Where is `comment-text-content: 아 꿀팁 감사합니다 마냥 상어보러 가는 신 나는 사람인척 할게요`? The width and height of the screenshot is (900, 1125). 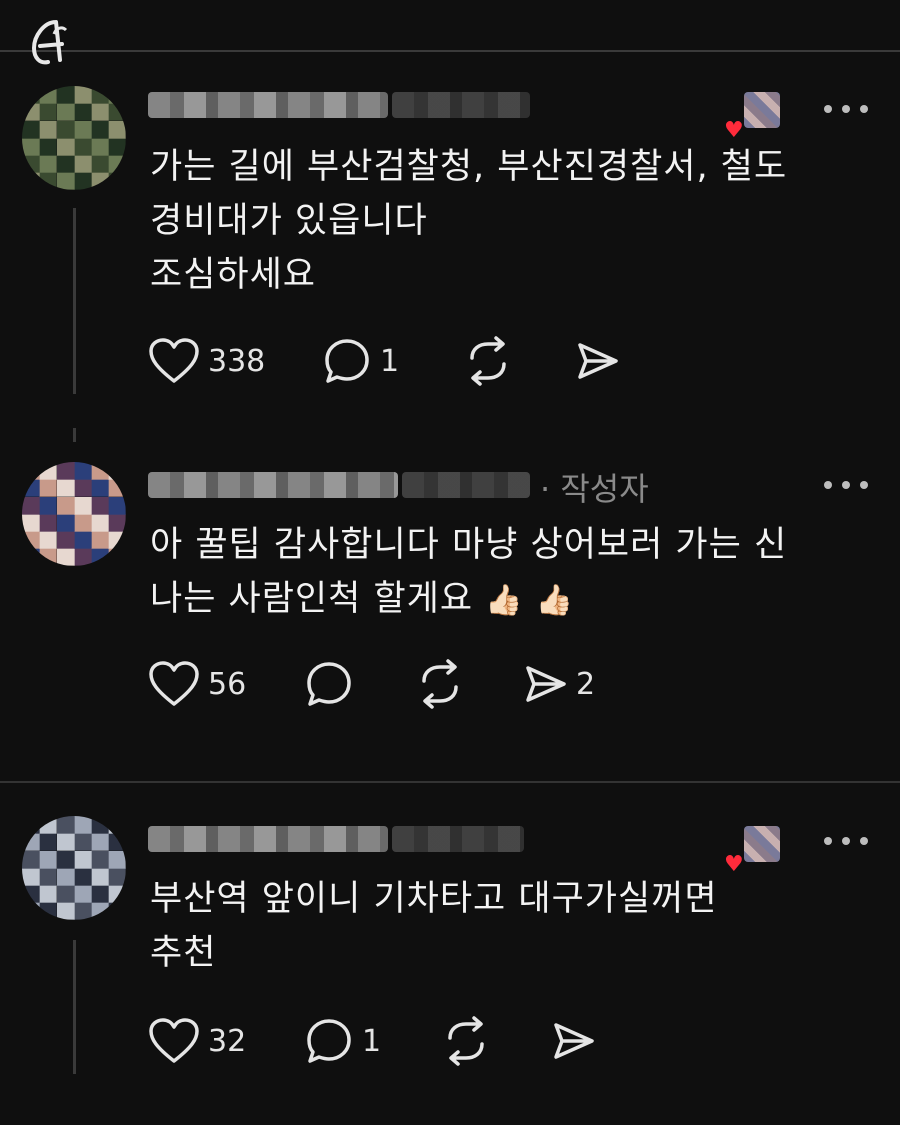
comment-text-content: 아 꿀팁 감사합니다 마냥 상어보러 가는 신 나는 사람인척 할게요 is located at coordinates (469, 572).